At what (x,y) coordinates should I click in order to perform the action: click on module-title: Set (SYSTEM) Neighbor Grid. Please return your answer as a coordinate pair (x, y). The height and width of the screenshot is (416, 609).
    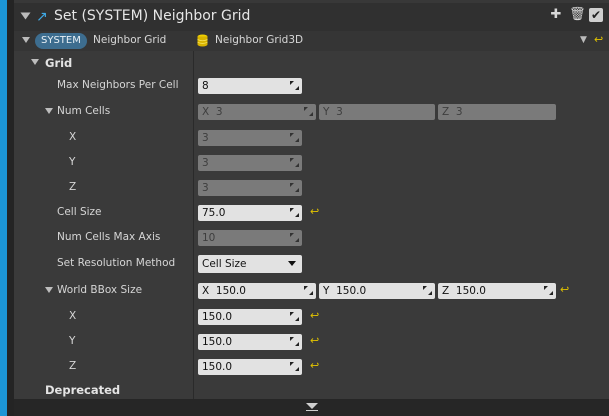
    Looking at the image, I should click on (152, 16).